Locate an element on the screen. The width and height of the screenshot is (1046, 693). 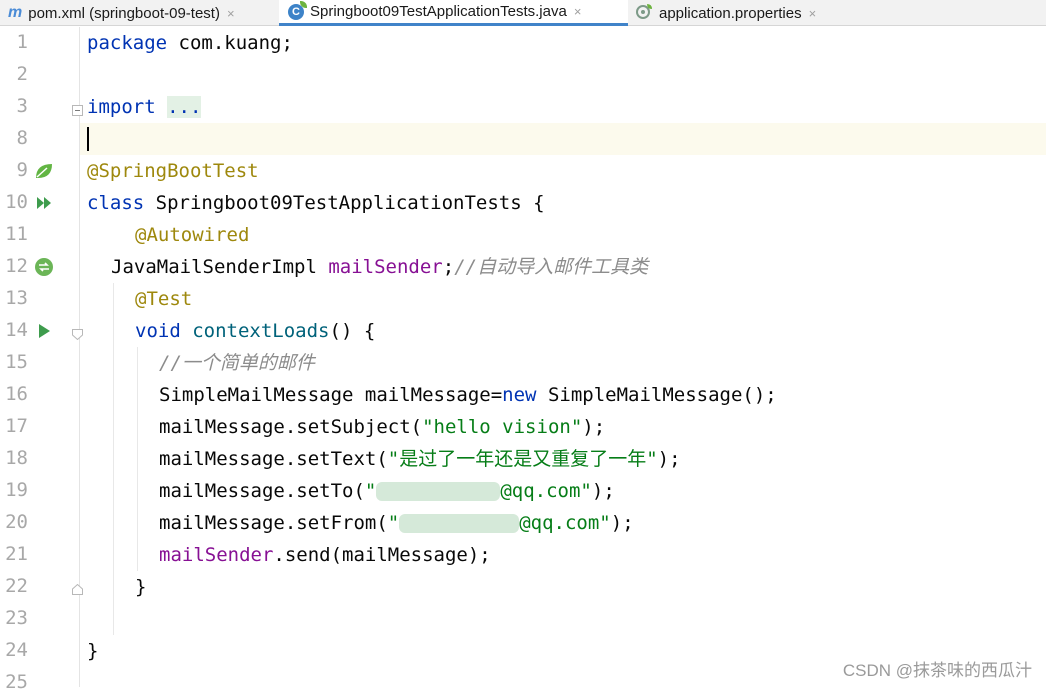
code-line-22: } is located at coordinates (141, 587).